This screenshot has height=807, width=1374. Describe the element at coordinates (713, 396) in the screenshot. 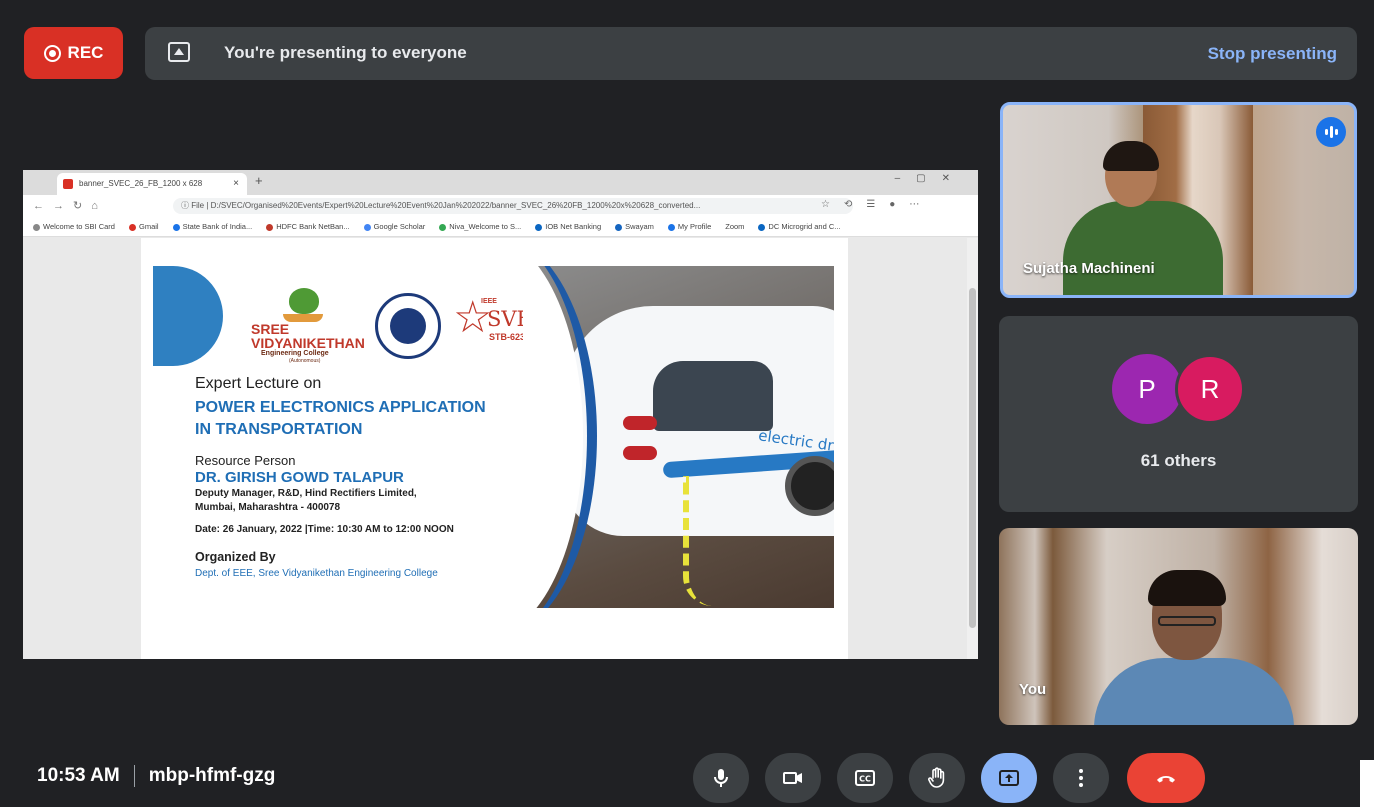

I see `car-window` at that location.